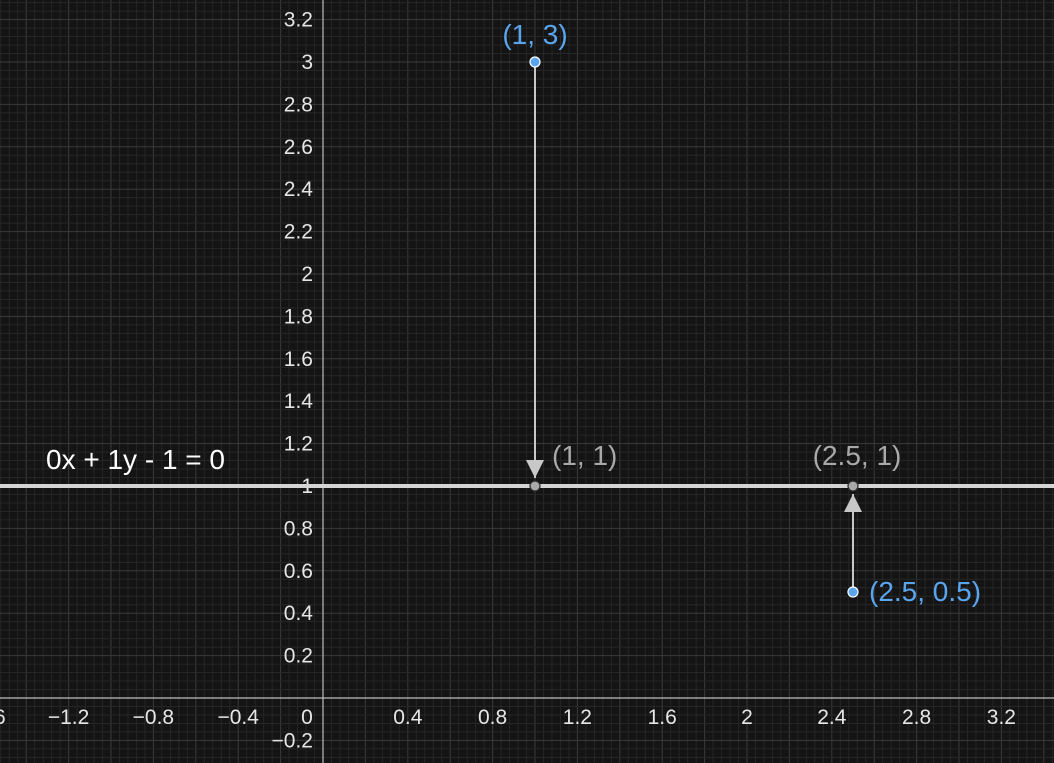 The height and width of the screenshot is (763, 1054). Describe the element at coordinates (3, 717) in the screenshot. I see `x-tick-label-clipped: 6` at that location.